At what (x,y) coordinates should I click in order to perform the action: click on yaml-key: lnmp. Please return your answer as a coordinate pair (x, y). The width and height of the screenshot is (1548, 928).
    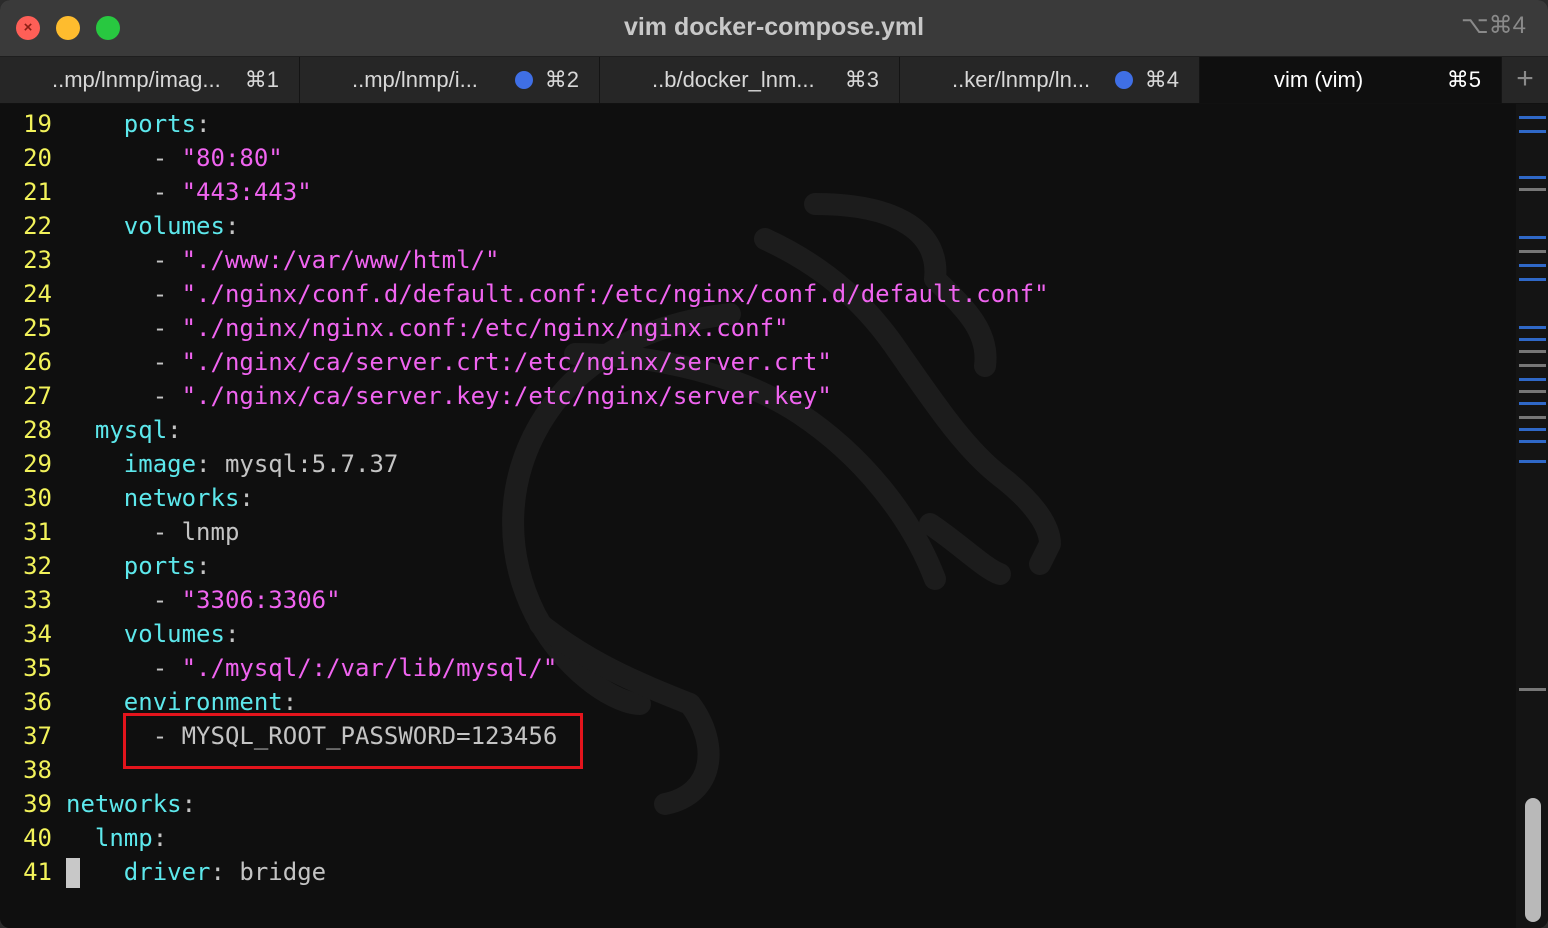
    Looking at the image, I should click on (123, 838).